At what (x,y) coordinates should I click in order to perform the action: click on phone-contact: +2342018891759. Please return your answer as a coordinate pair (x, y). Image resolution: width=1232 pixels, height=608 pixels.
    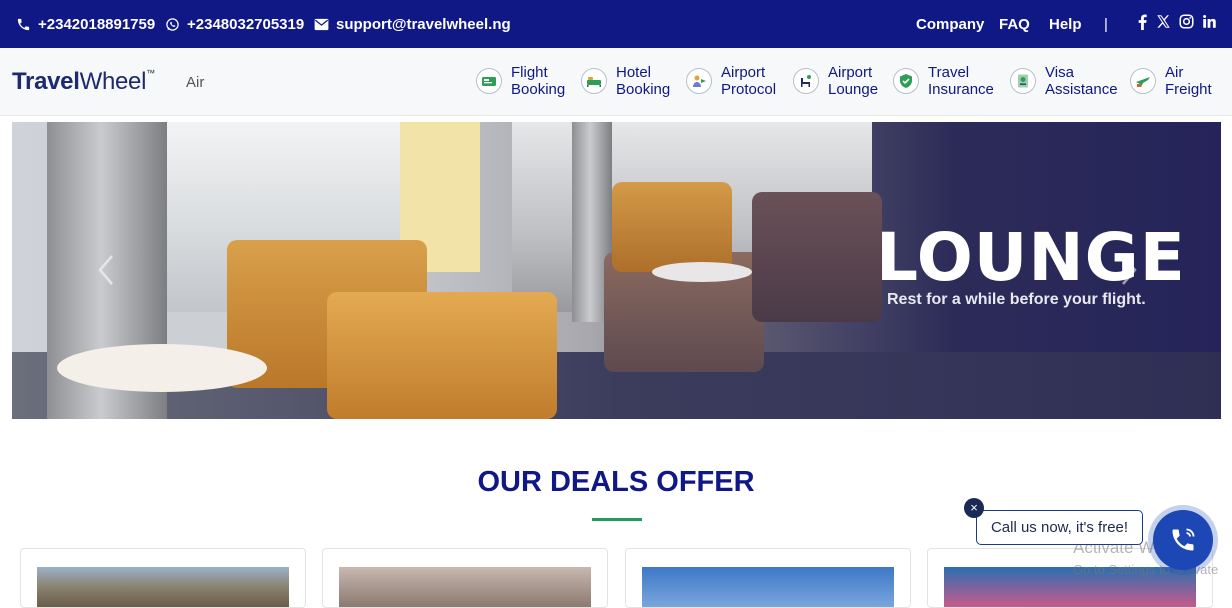
    Looking at the image, I should click on (85, 24).